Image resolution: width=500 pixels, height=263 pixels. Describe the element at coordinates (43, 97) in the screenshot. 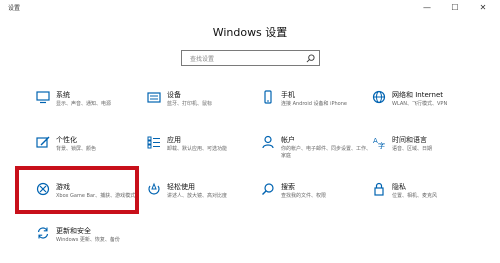

I see `monitor-icon` at that location.